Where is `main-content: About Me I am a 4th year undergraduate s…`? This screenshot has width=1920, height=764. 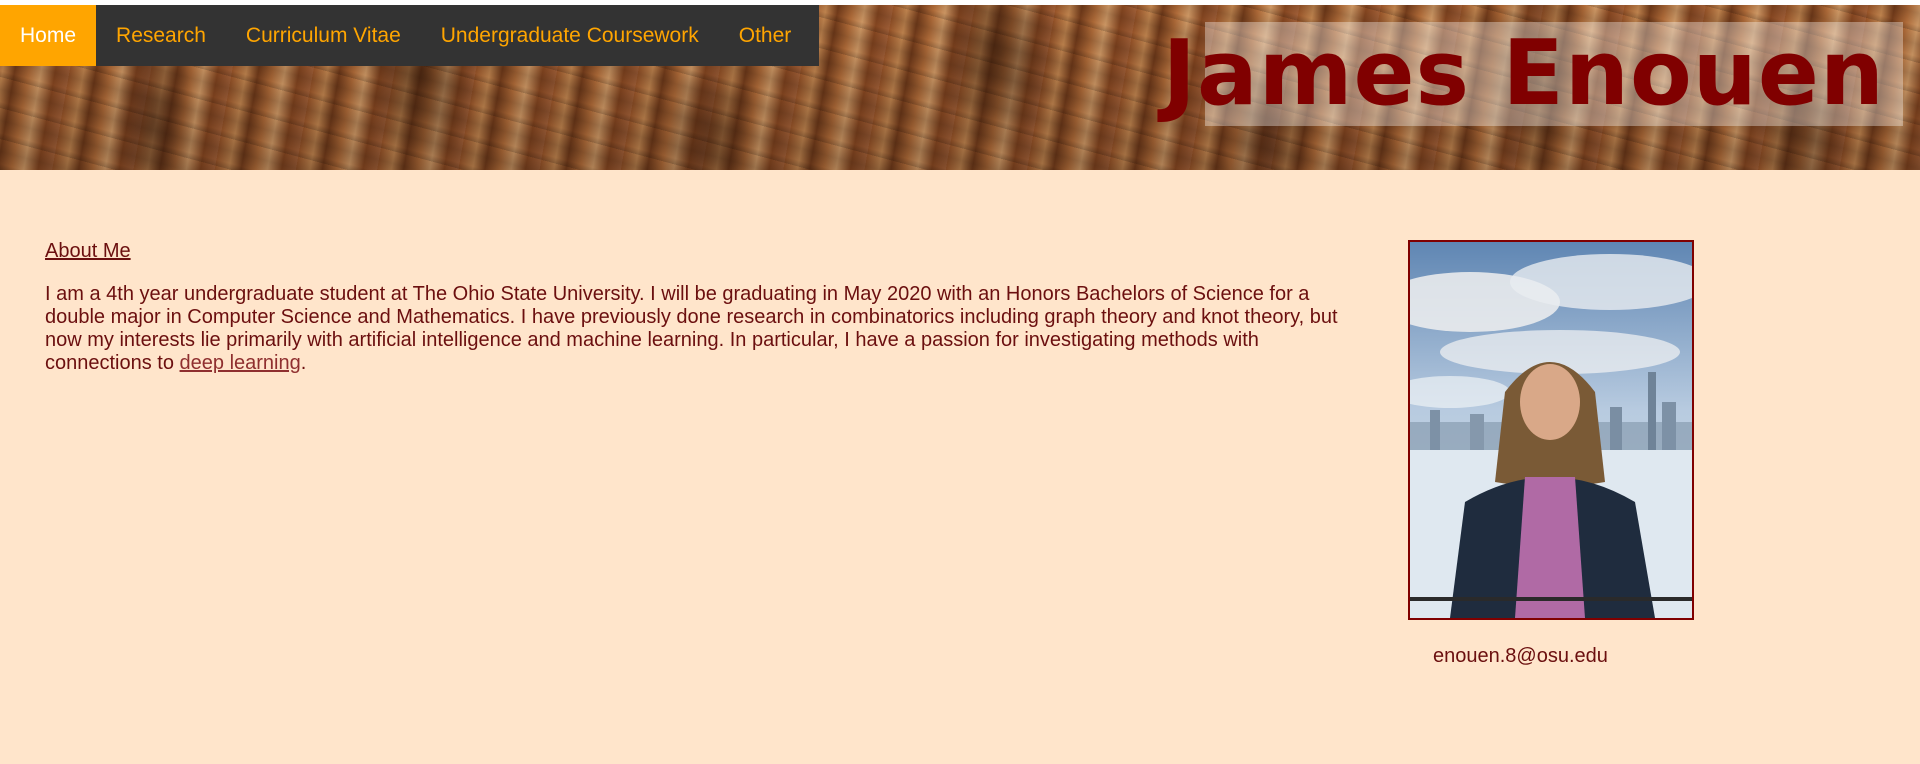
main-content: About Me I am a 4th year undergraduate s… is located at coordinates (695, 307).